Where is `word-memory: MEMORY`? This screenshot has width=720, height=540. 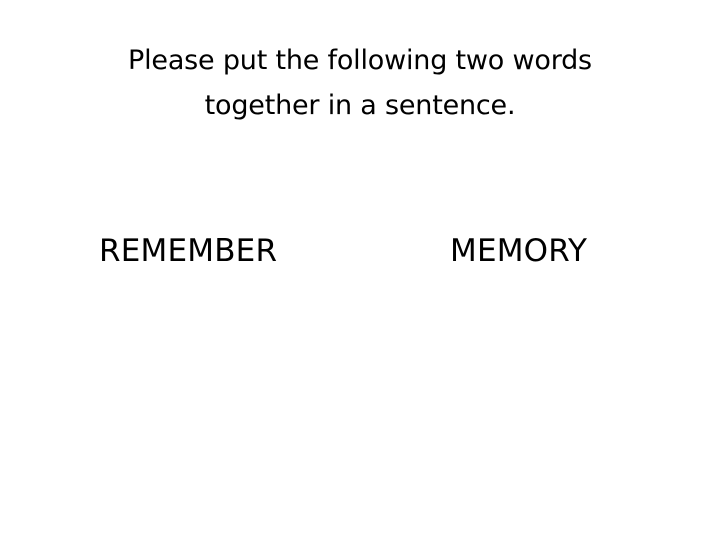
word-memory: MEMORY is located at coordinates (519, 251).